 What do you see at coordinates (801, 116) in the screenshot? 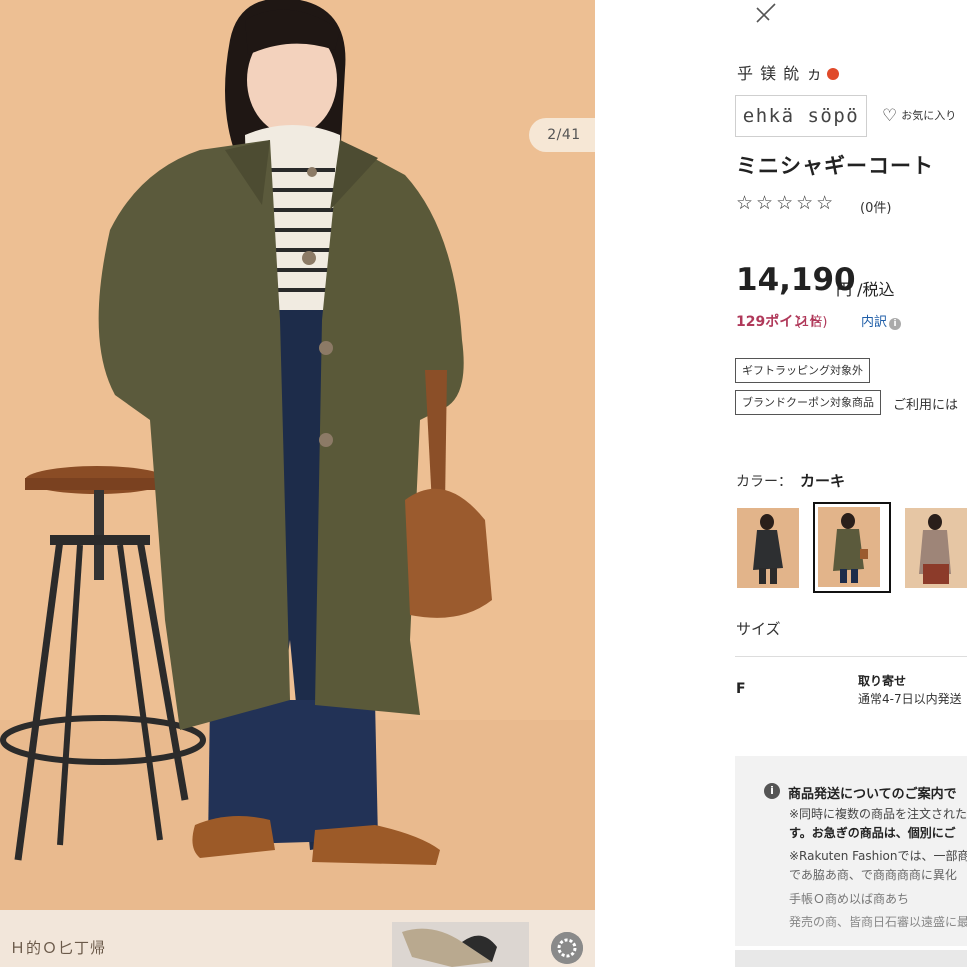
I see `brand-logo: ehkä söpö` at bounding box center [801, 116].